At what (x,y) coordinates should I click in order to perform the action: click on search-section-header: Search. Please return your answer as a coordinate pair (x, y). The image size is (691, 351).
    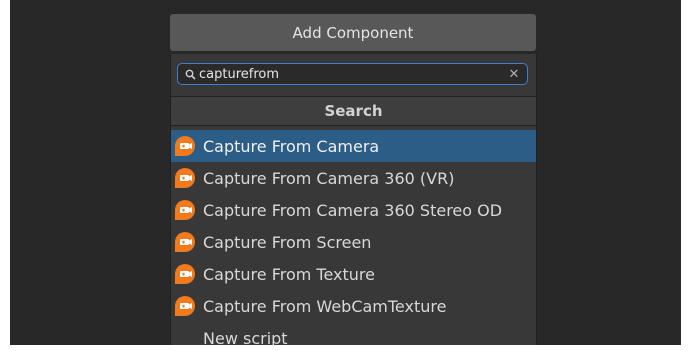
    Looking at the image, I should click on (353, 111).